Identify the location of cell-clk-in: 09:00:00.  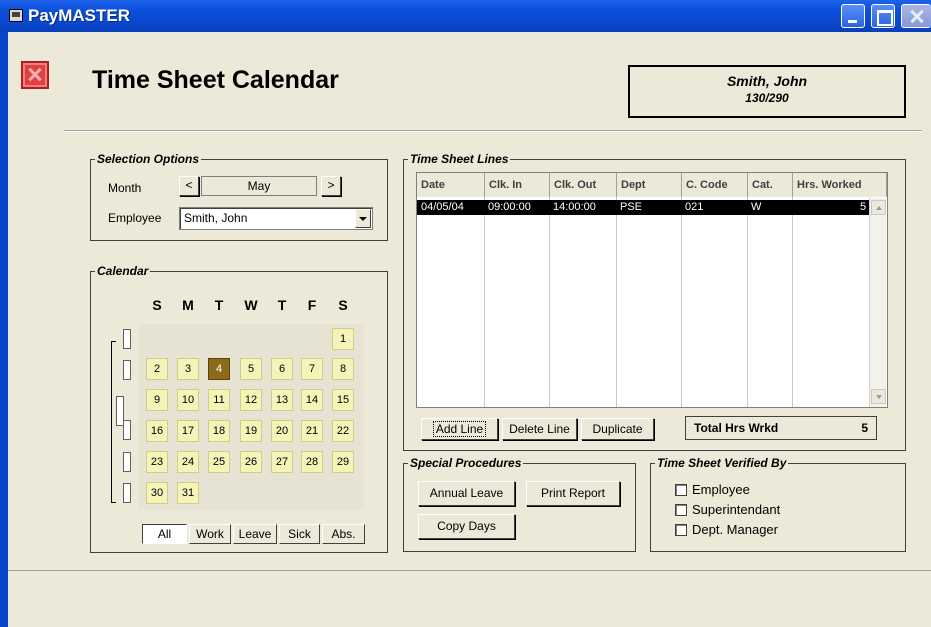
(509, 207).